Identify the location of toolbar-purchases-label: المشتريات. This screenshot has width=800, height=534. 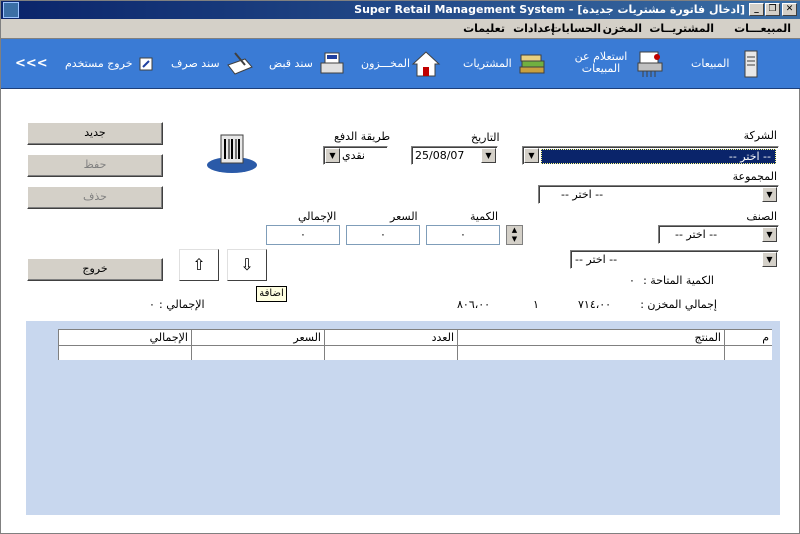
(487, 63).